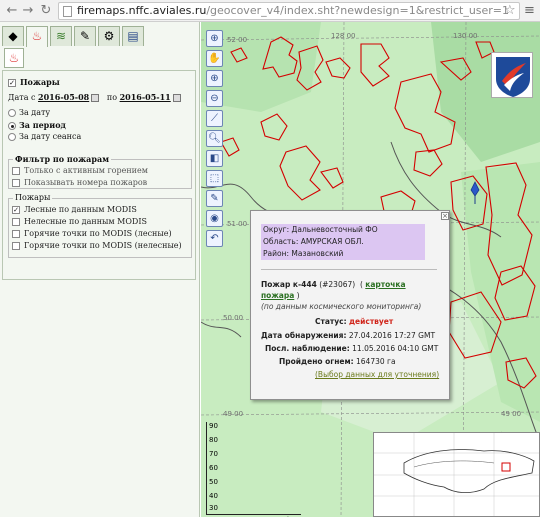  I want to click on popup-detect-label: Дата обнаружения:, so click(304, 335).